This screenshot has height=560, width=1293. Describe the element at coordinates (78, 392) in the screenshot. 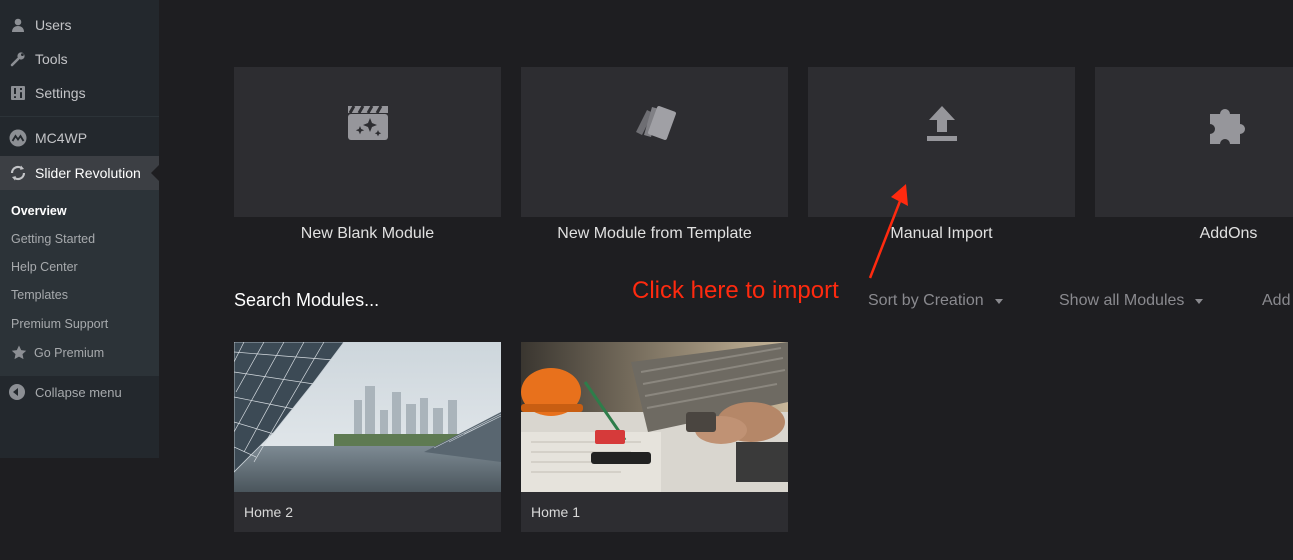

I see `collapse-label: Collapse menu` at that location.